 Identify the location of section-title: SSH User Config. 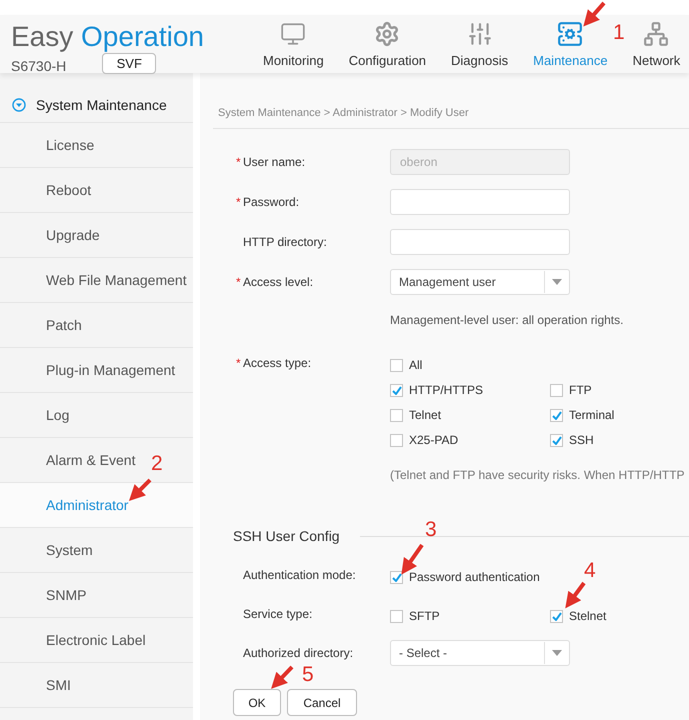
(286, 536).